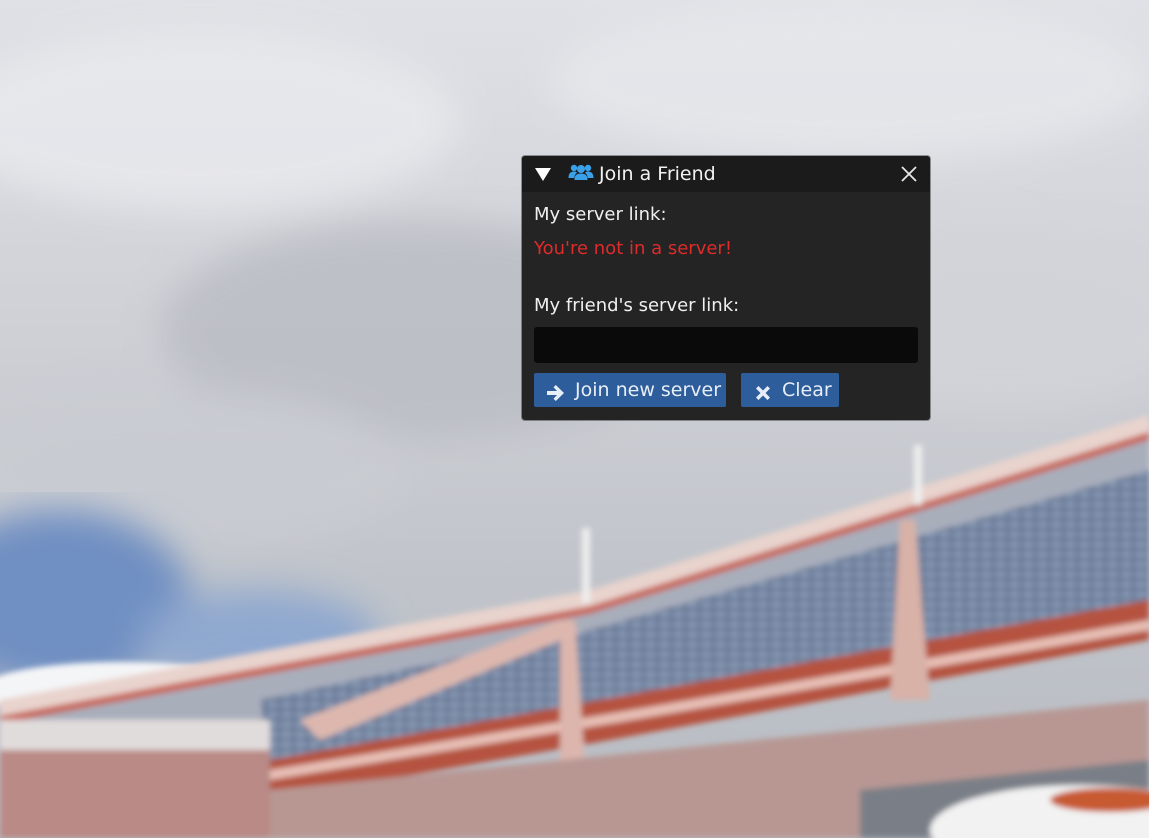  I want to click on close-icon, so click(909, 174).